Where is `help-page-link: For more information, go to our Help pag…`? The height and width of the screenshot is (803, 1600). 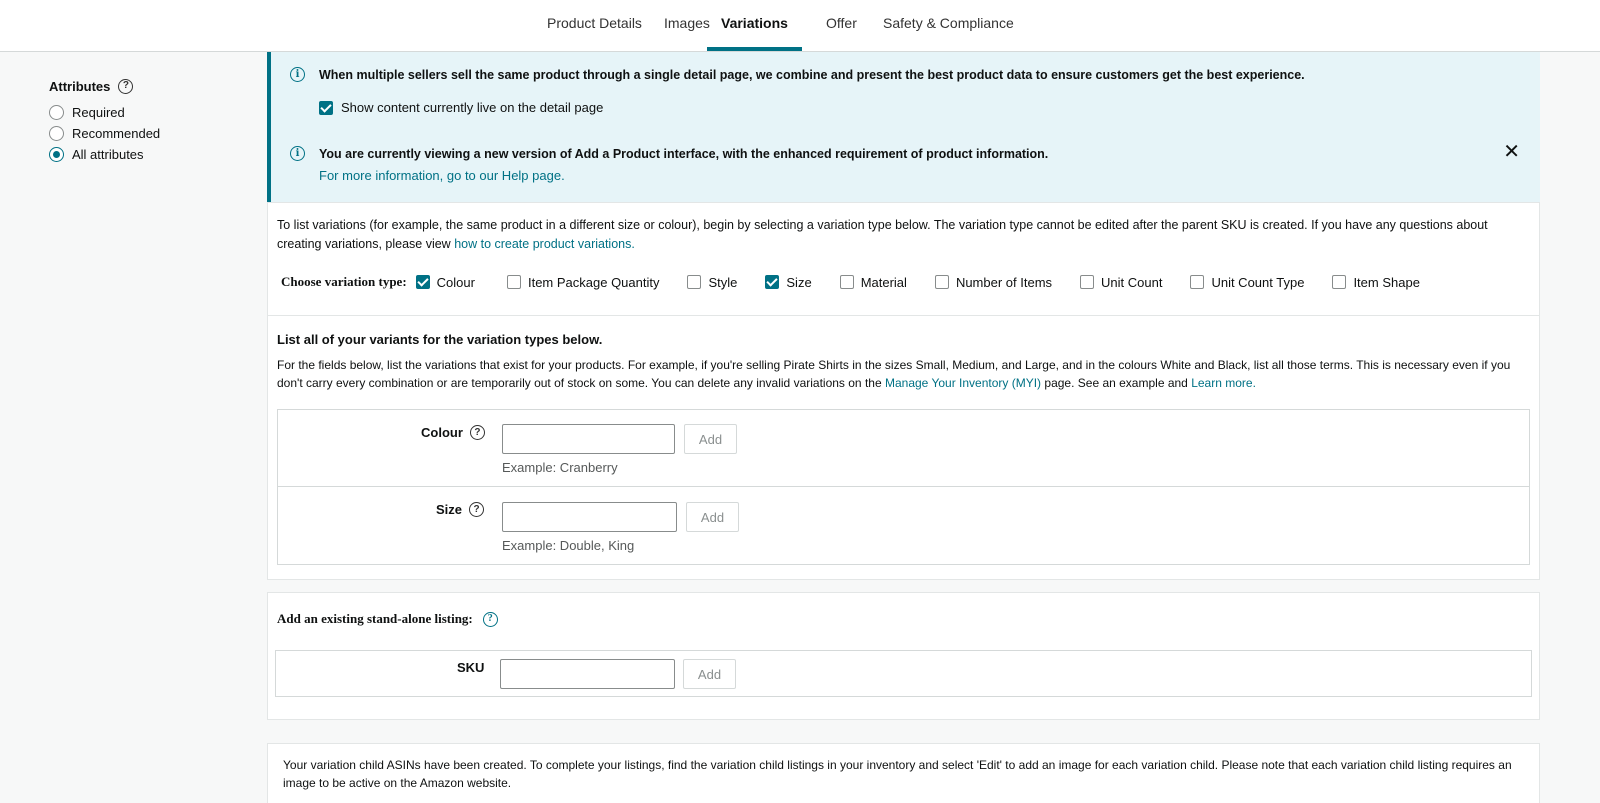 help-page-link: For more information, go to our Help pag… is located at coordinates (442, 175).